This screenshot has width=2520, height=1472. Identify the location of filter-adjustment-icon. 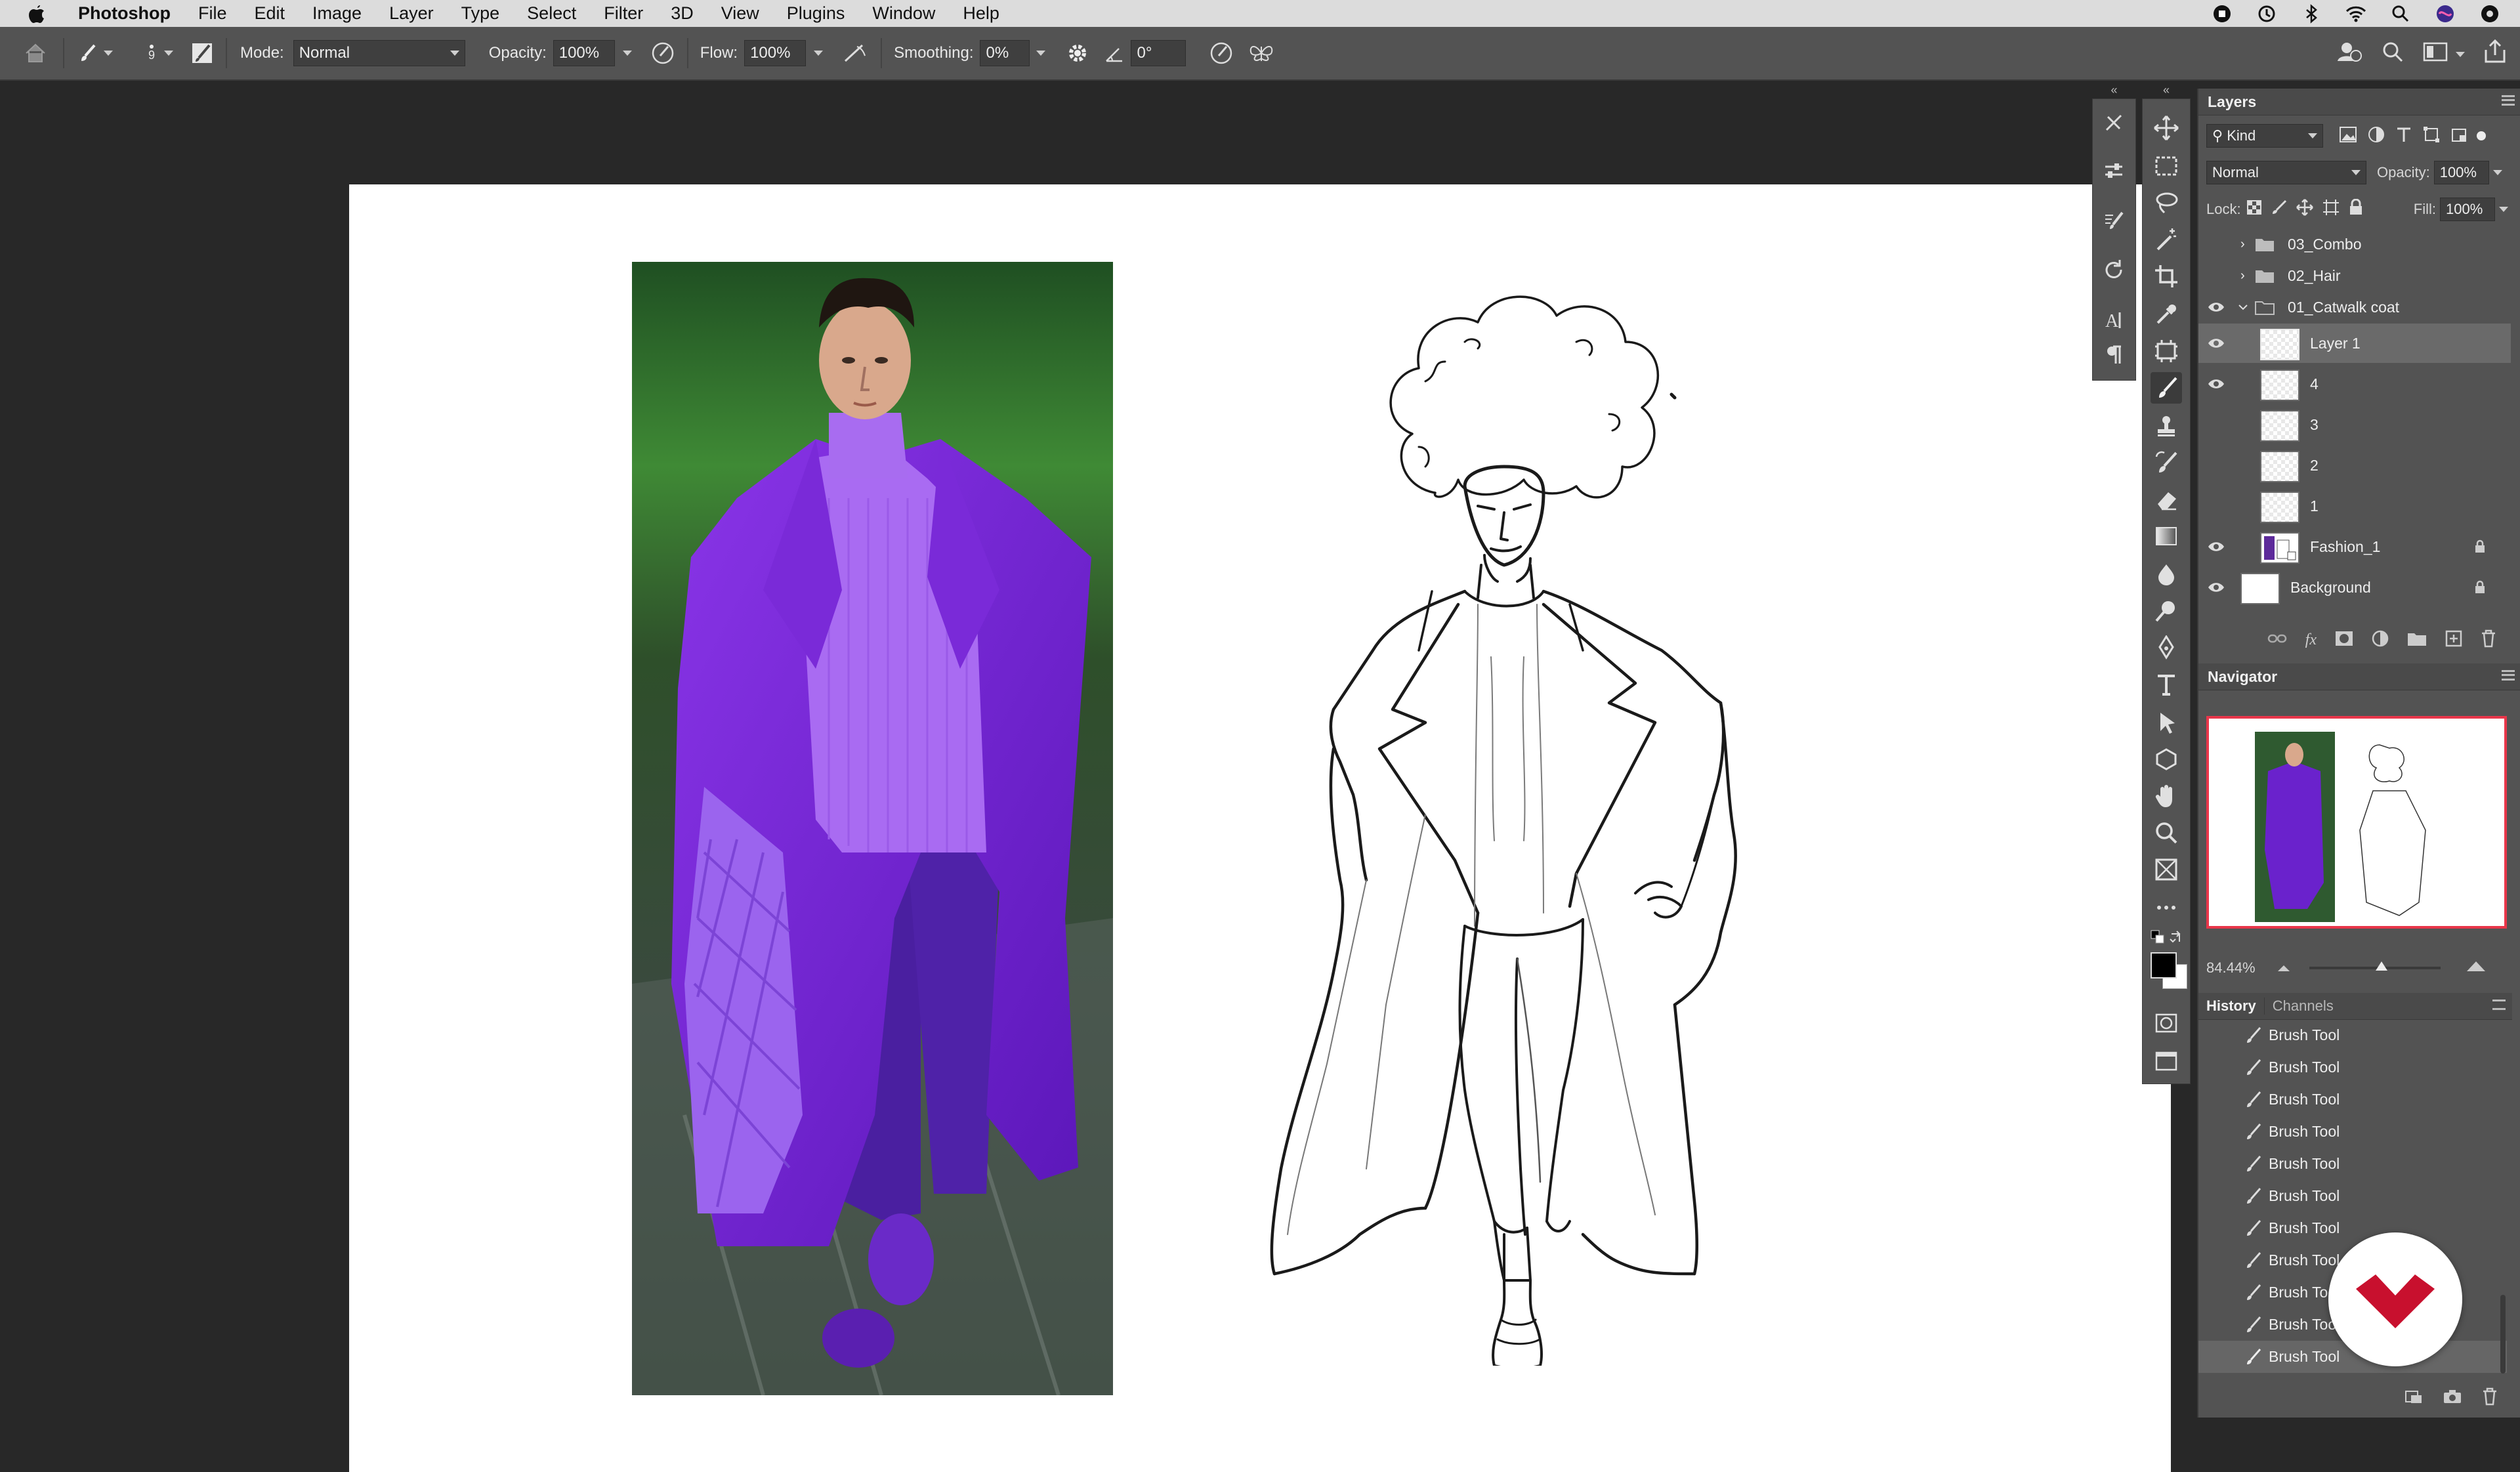
(2376, 136).